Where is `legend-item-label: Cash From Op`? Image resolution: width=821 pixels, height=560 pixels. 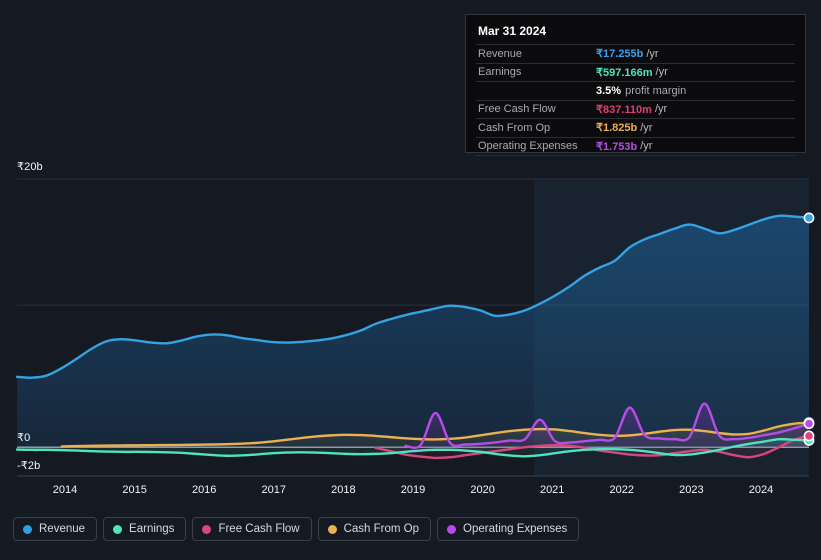 legend-item-label: Cash From Op is located at coordinates (381, 529).